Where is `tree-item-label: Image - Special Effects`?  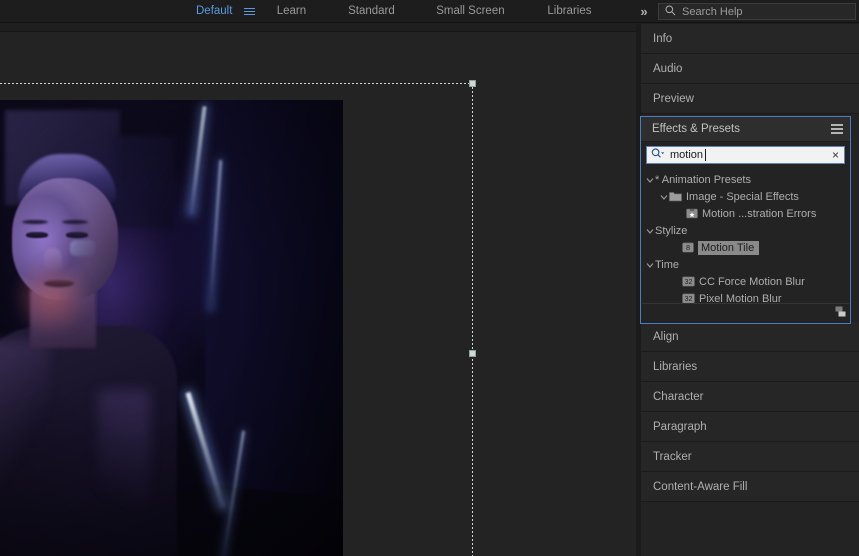
tree-item-label: Image - Special Effects is located at coordinates (742, 196).